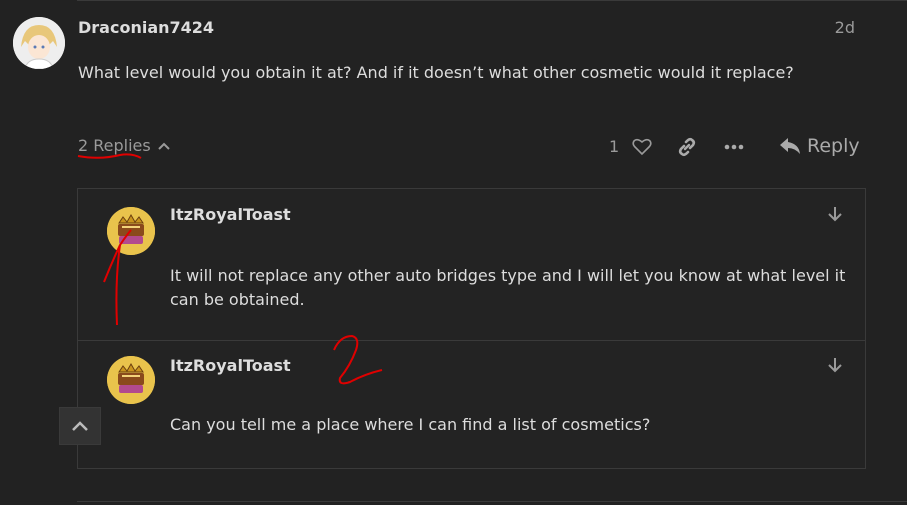 The height and width of the screenshot is (505, 907). I want to click on top-divider, so click(492, 0).